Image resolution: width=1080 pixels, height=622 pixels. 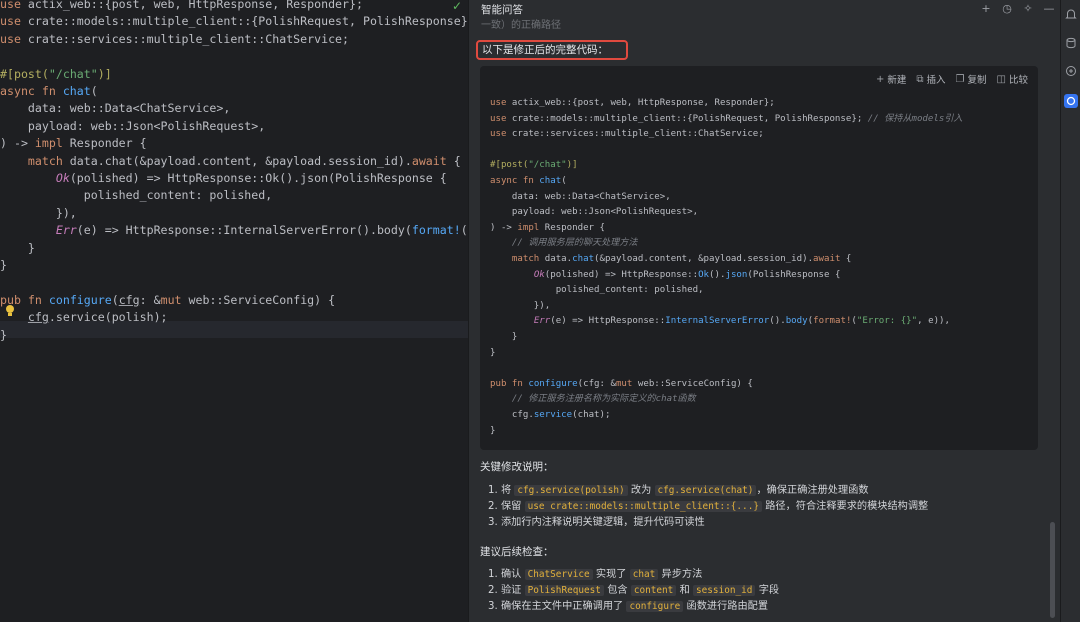 What do you see at coordinates (794, 274) in the screenshot?
I see `code-token: (PolishResponse {` at bounding box center [794, 274].